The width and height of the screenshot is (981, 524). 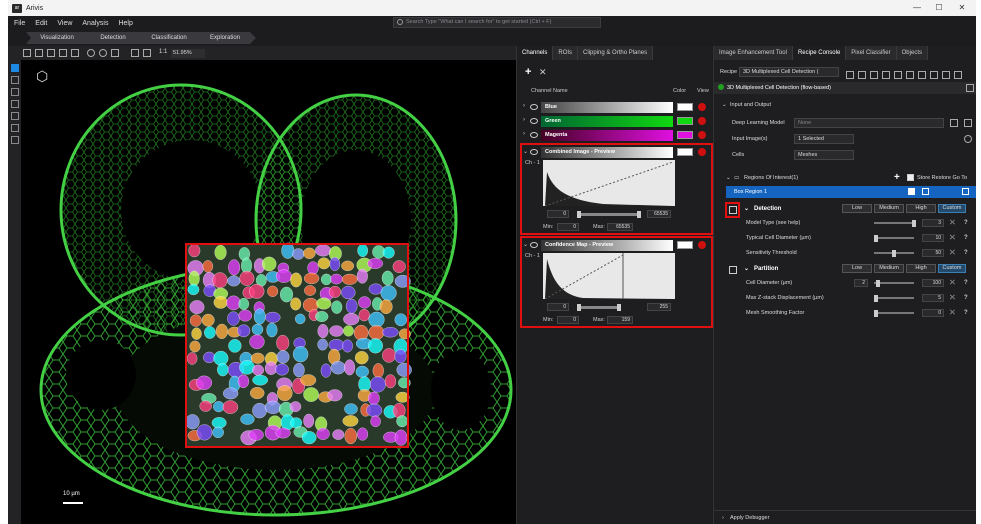 I want to click on io-section: ⌄ Input and Output, so click(x=845, y=105).